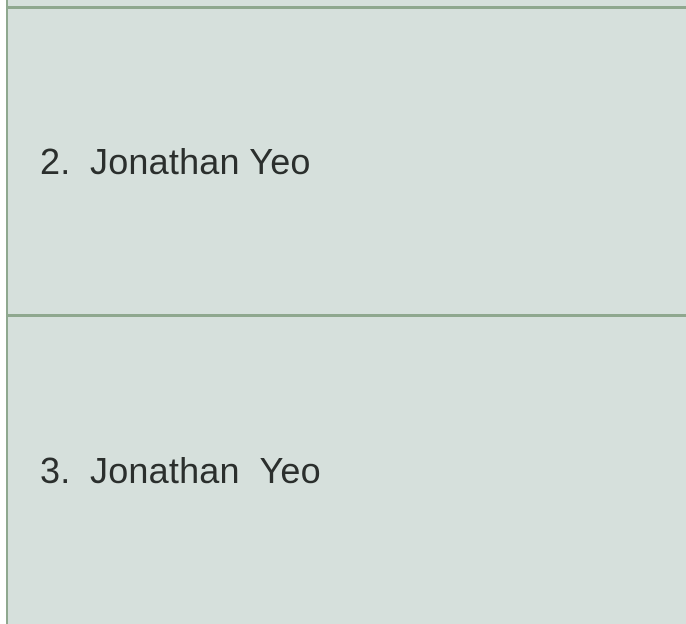 The height and width of the screenshot is (624, 686). Describe the element at coordinates (55, 161) in the screenshot. I see `list-item-number: 2.` at that location.